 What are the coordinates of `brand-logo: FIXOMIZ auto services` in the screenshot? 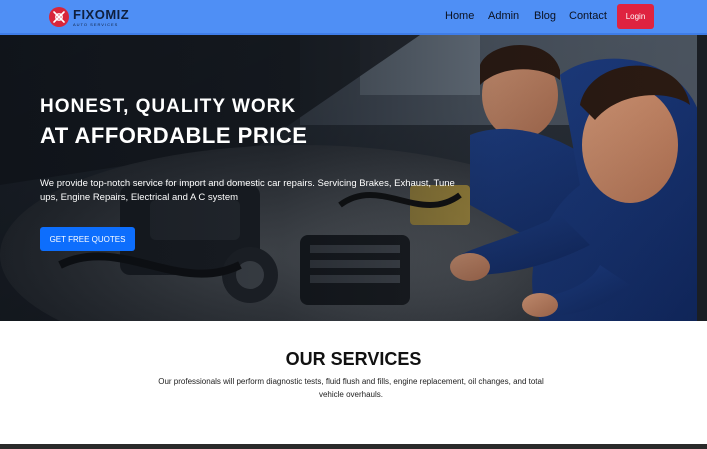 It's located at (89, 17).